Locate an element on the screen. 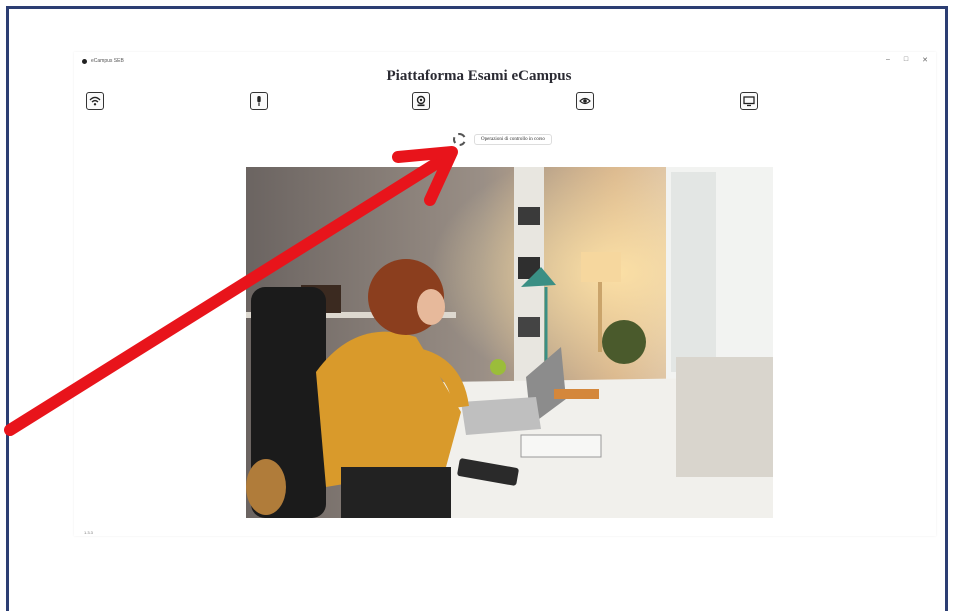 The height and width of the screenshot is (615, 958). status-row: Operazioni di controllo in corso is located at coordinates (502, 139).